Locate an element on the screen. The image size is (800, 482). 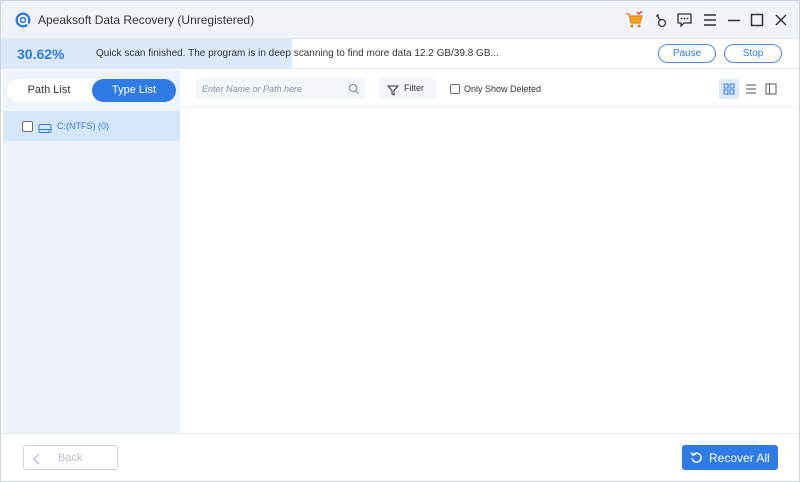
stop-button: Stop is located at coordinates (753, 53).